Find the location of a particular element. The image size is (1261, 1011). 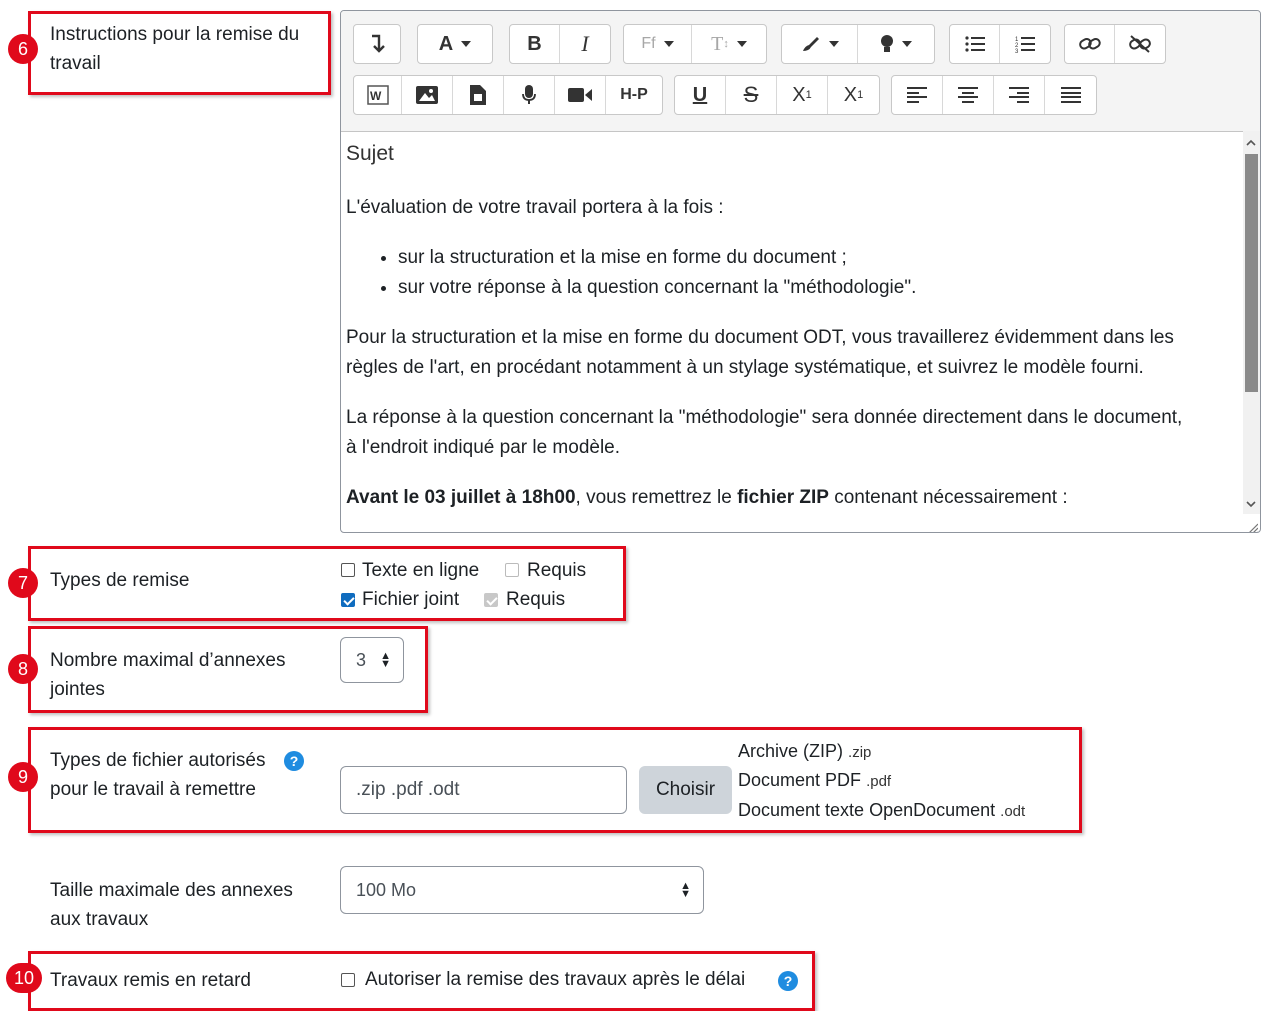

toolbar-group-format: U S X1 X1 is located at coordinates (777, 95).